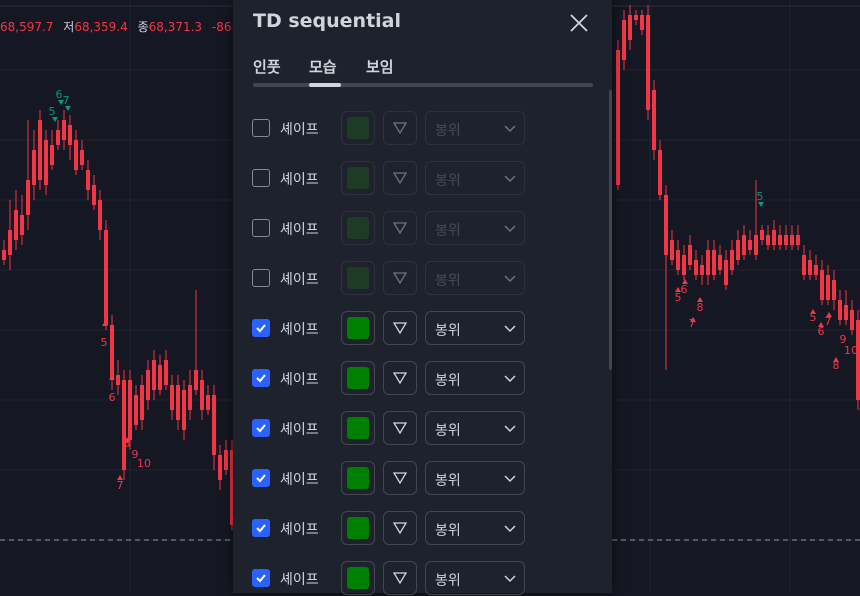  I want to click on td-count-label: 6, so click(684, 289).